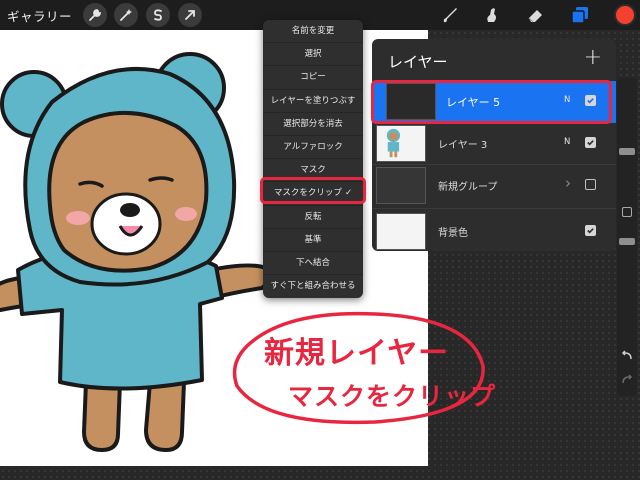 This screenshot has height=480, width=640. I want to click on layer-name: 新規グループ, so click(468, 187).